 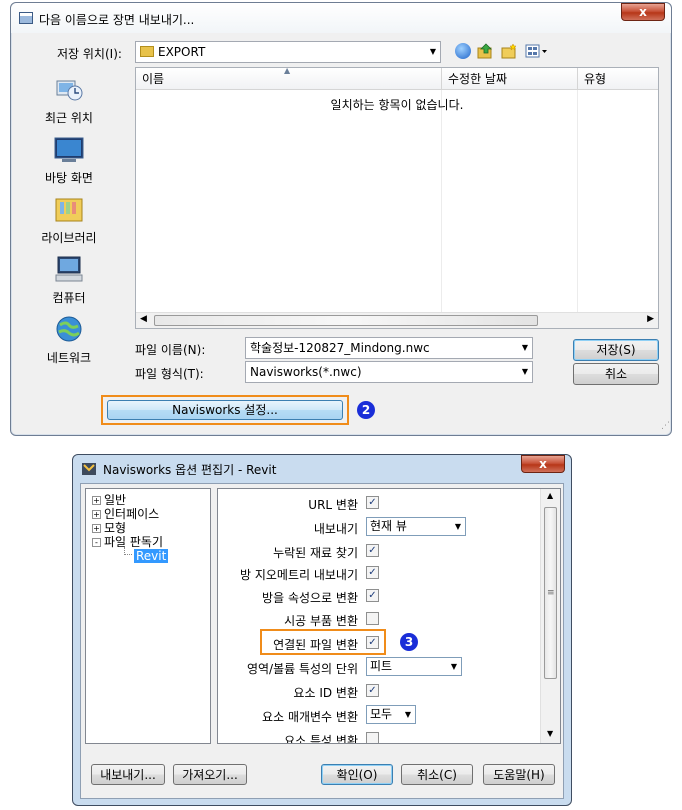 I want to click on column-date: 수정한 날짜, so click(x=510, y=79).